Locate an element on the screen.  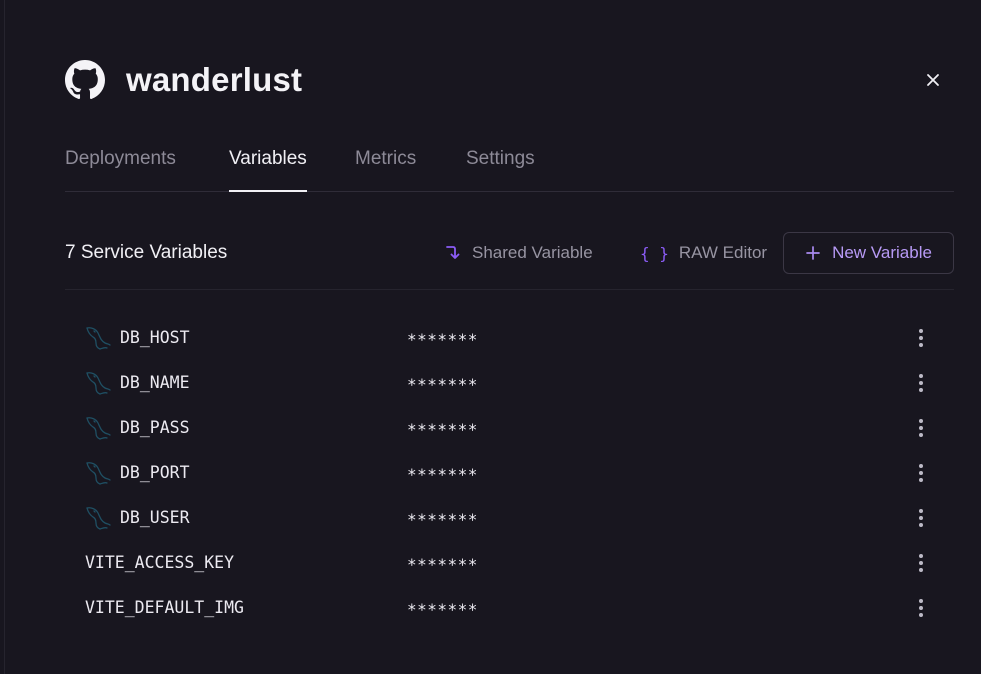
new-variable-label: New Variable is located at coordinates (882, 252).